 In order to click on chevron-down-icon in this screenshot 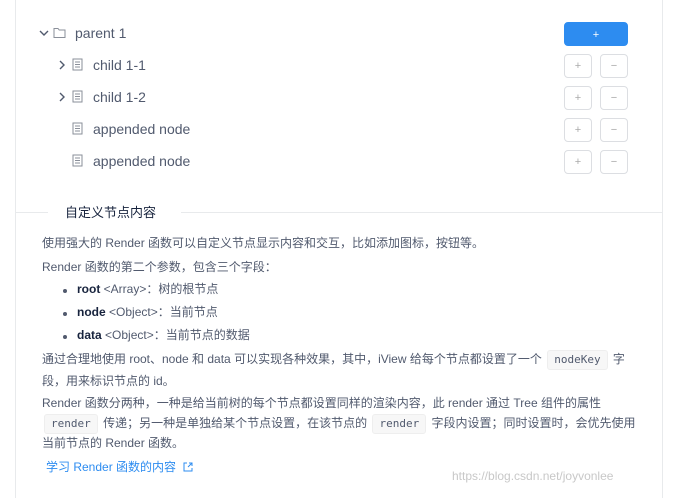, I will do `click(44, 33)`.